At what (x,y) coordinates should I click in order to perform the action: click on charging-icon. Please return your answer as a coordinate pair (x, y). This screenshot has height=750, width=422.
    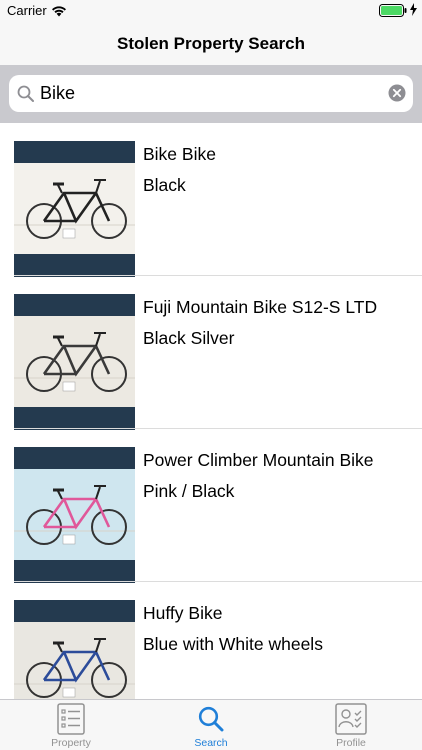
    Looking at the image, I should click on (413, 12).